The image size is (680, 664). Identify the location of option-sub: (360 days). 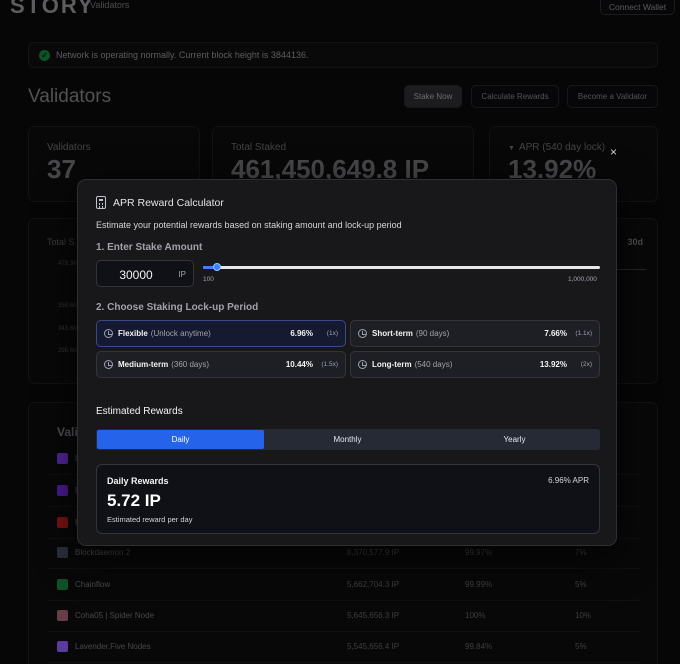
(190, 364).